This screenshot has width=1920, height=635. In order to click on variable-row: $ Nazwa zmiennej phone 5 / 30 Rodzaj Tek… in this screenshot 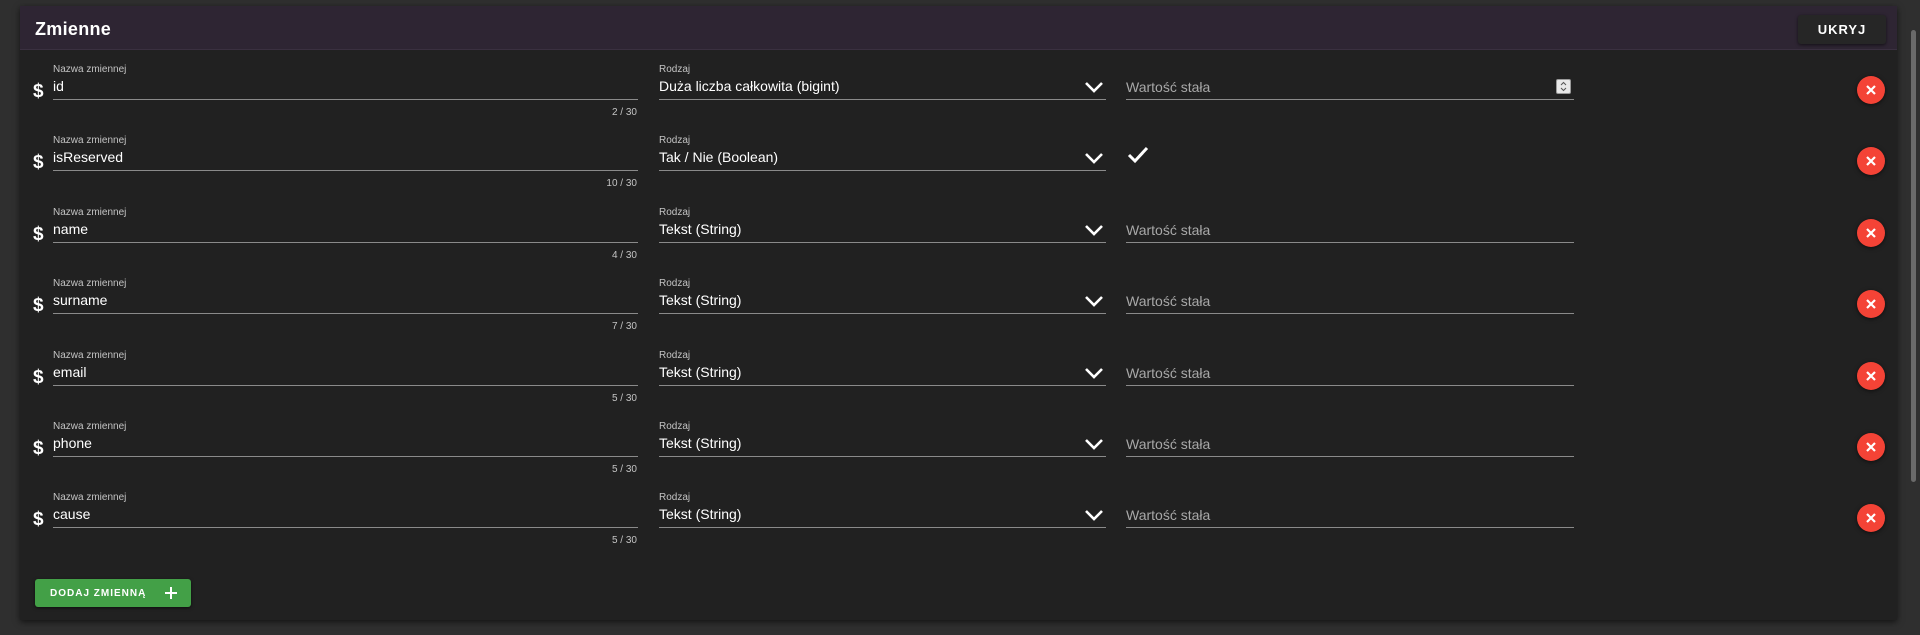, I will do `click(958, 453)`.